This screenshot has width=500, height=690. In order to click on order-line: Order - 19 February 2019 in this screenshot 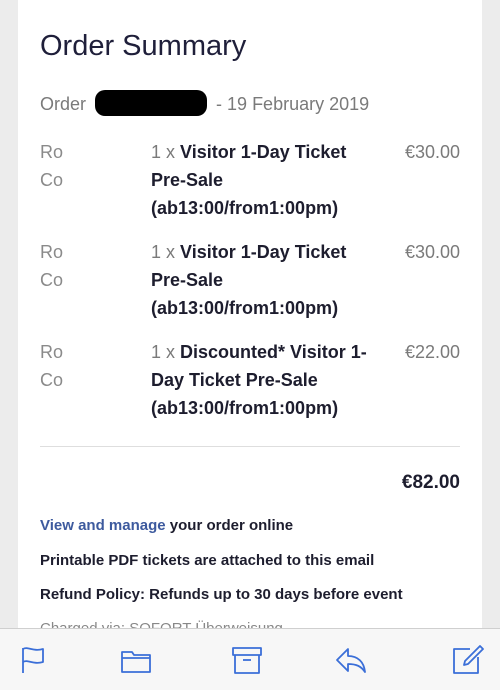, I will do `click(204, 103)`.